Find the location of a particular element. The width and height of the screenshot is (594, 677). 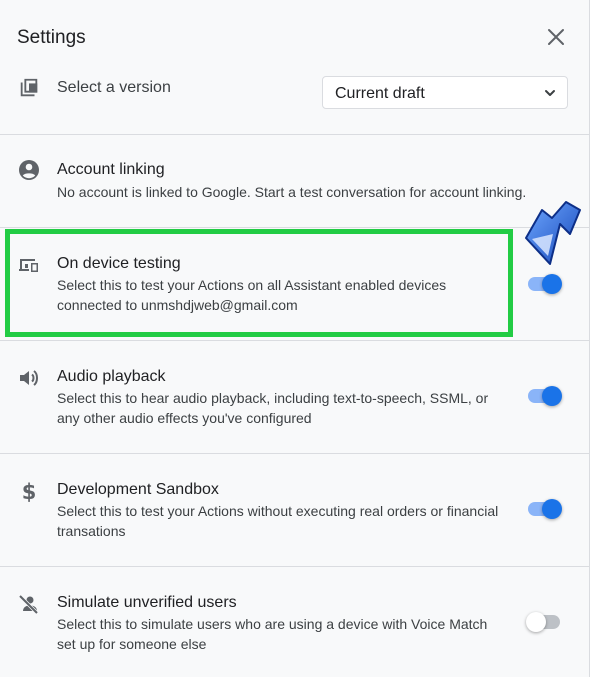

dialog-title: Settings is located at coordinates (51, 37).